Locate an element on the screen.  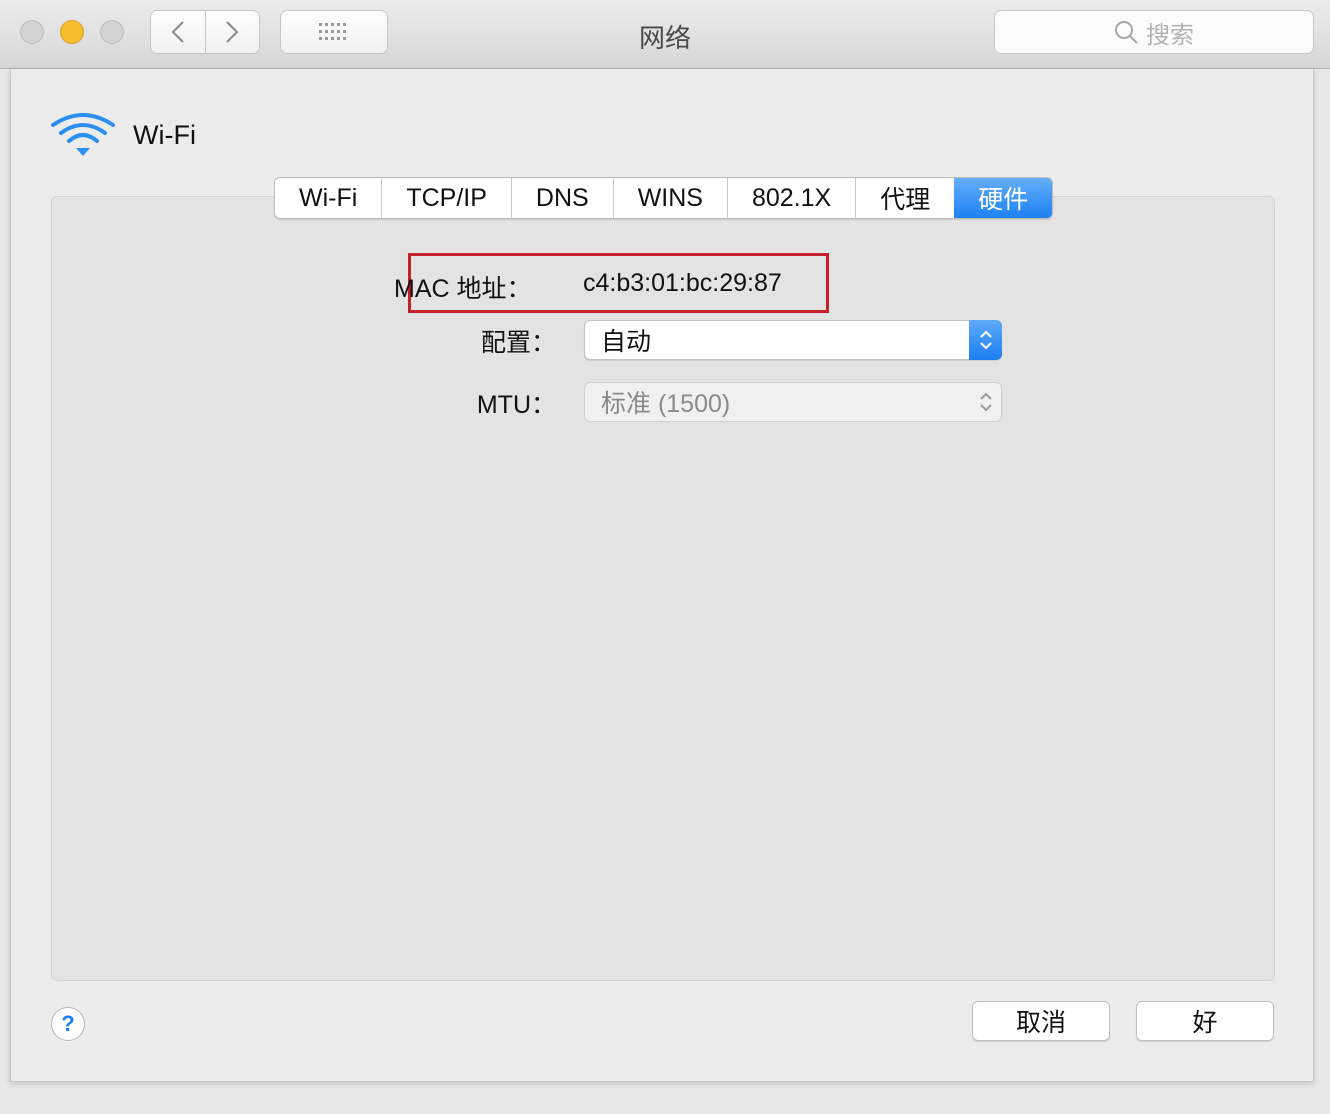
help-button: ? is located at coordinates (68, 1024).